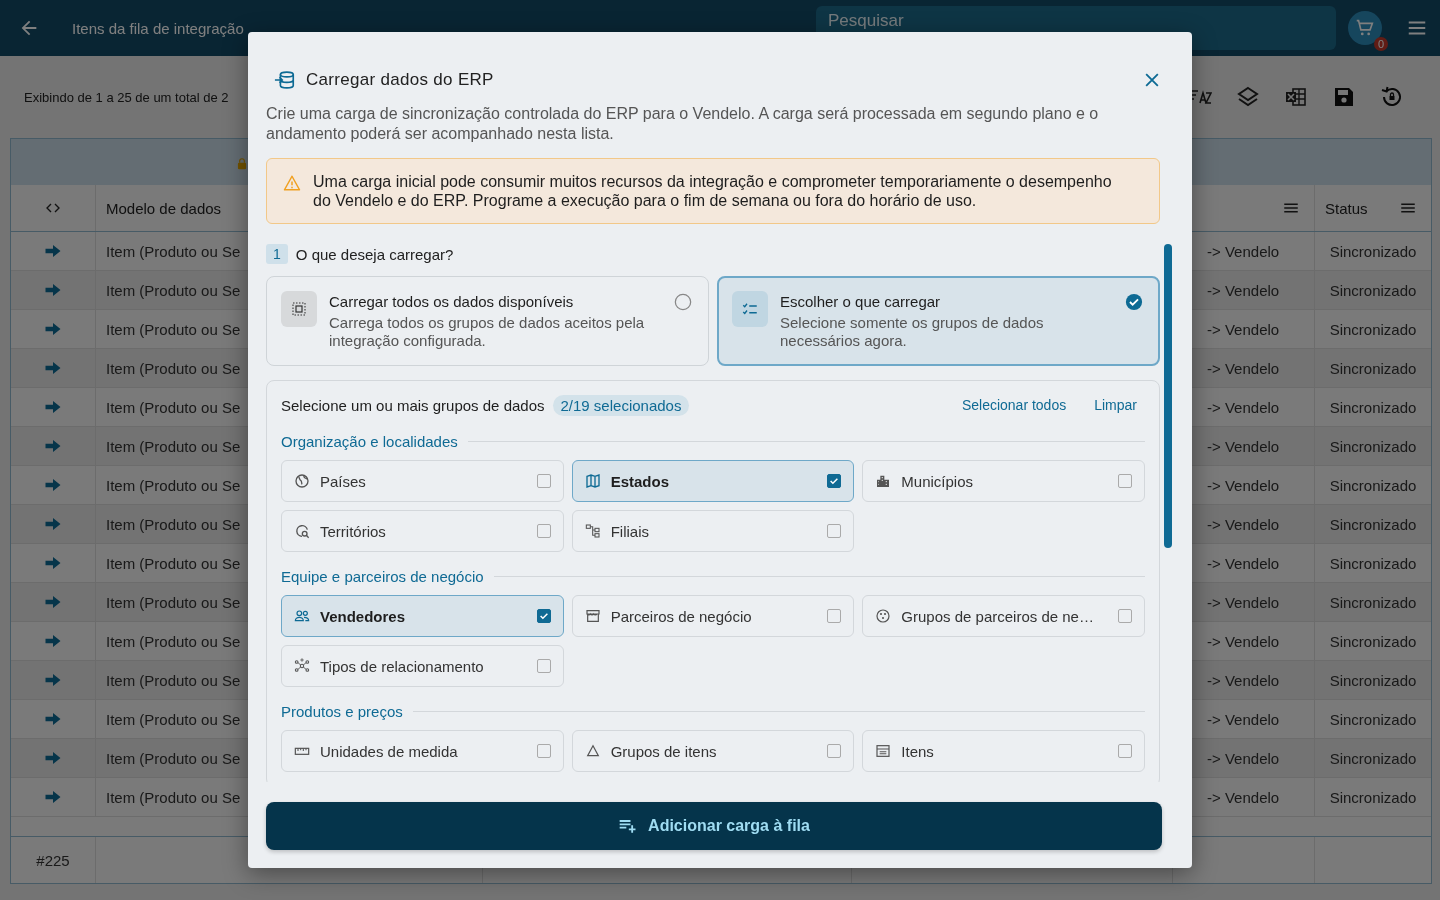 The image size is (1440, 900). I want to click on data-group-option: Países, so click(422, 481).